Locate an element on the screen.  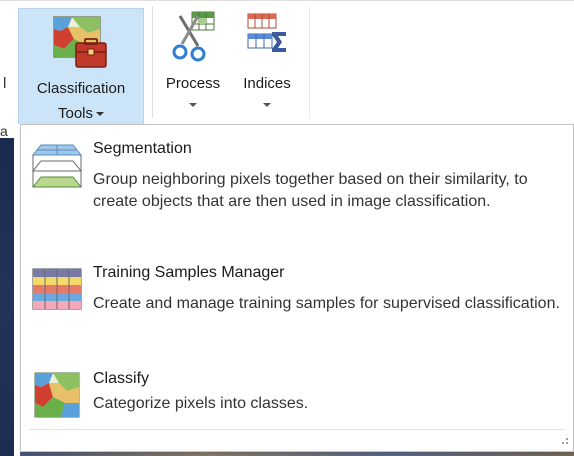
classify-map-icon is located at coordinates (57, 395).